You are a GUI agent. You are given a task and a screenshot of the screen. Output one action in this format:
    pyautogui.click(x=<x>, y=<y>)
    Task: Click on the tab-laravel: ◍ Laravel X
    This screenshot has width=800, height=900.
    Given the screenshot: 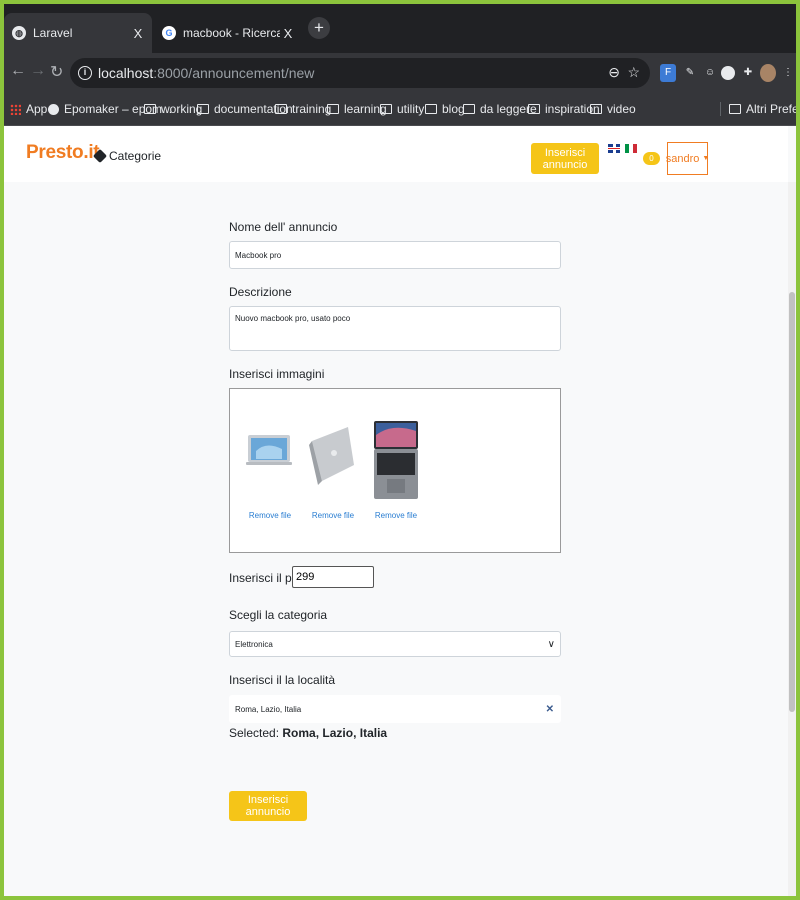 What is the action you would take?
    pyautogui.click(x=78, y=33)
    